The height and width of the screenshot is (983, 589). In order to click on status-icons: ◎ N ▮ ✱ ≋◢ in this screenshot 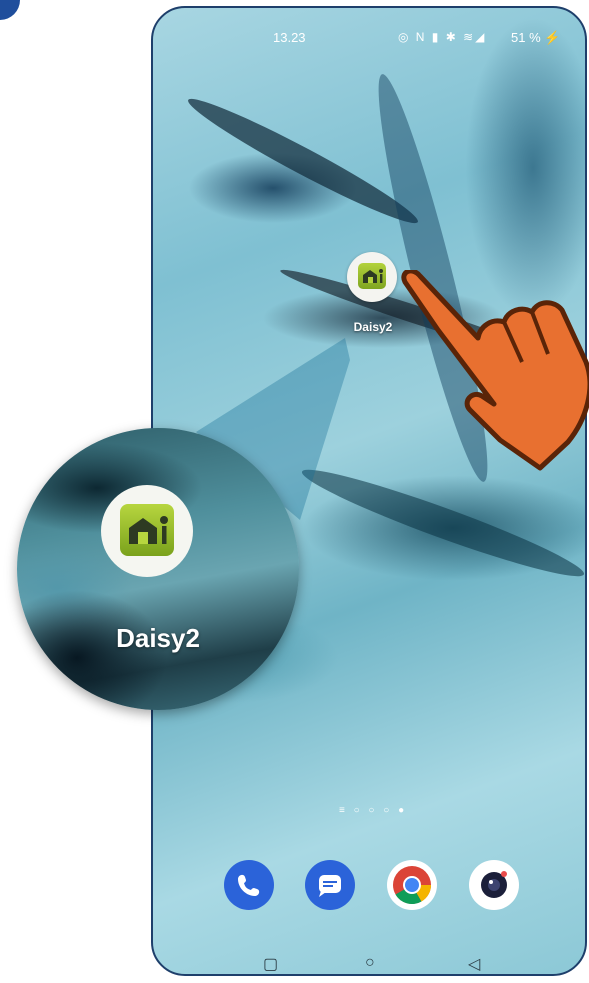, I will do `click(442, 37)`.